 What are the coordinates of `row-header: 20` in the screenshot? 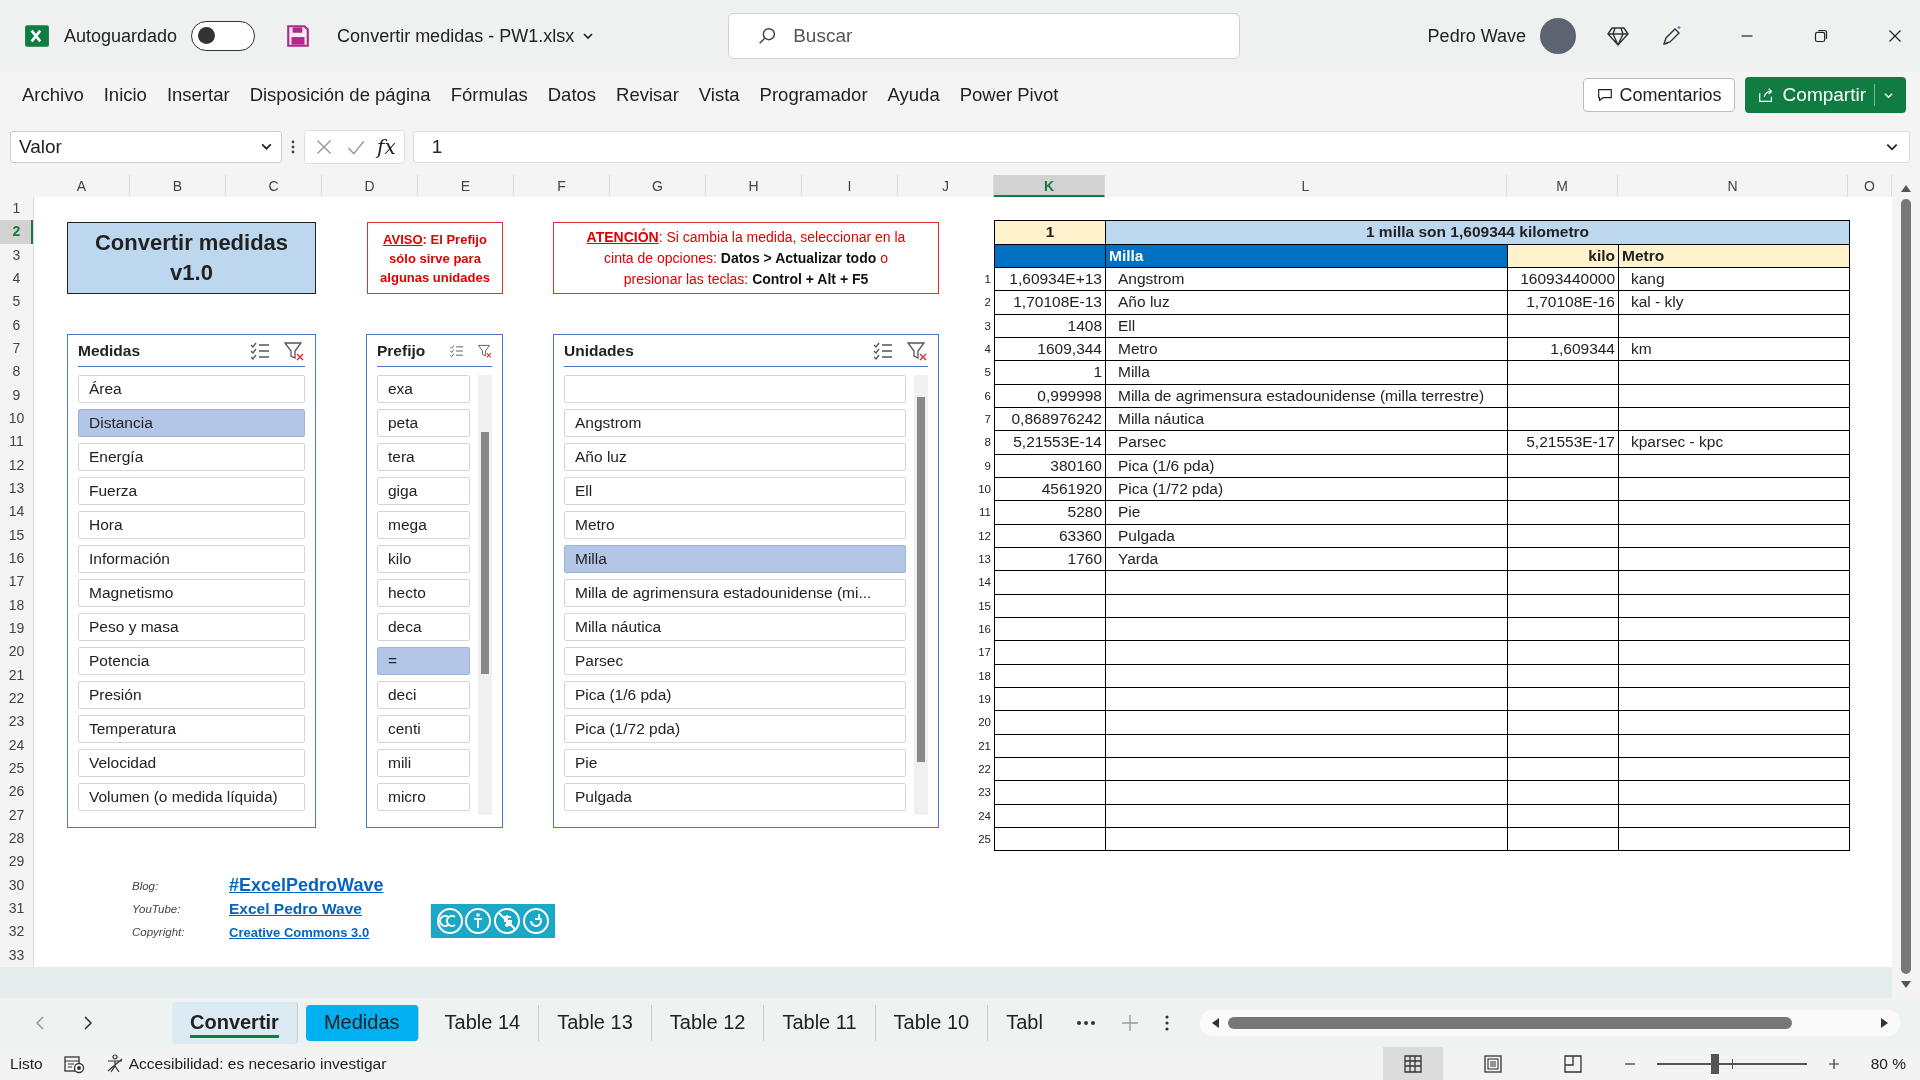 It's located at (16, 652).